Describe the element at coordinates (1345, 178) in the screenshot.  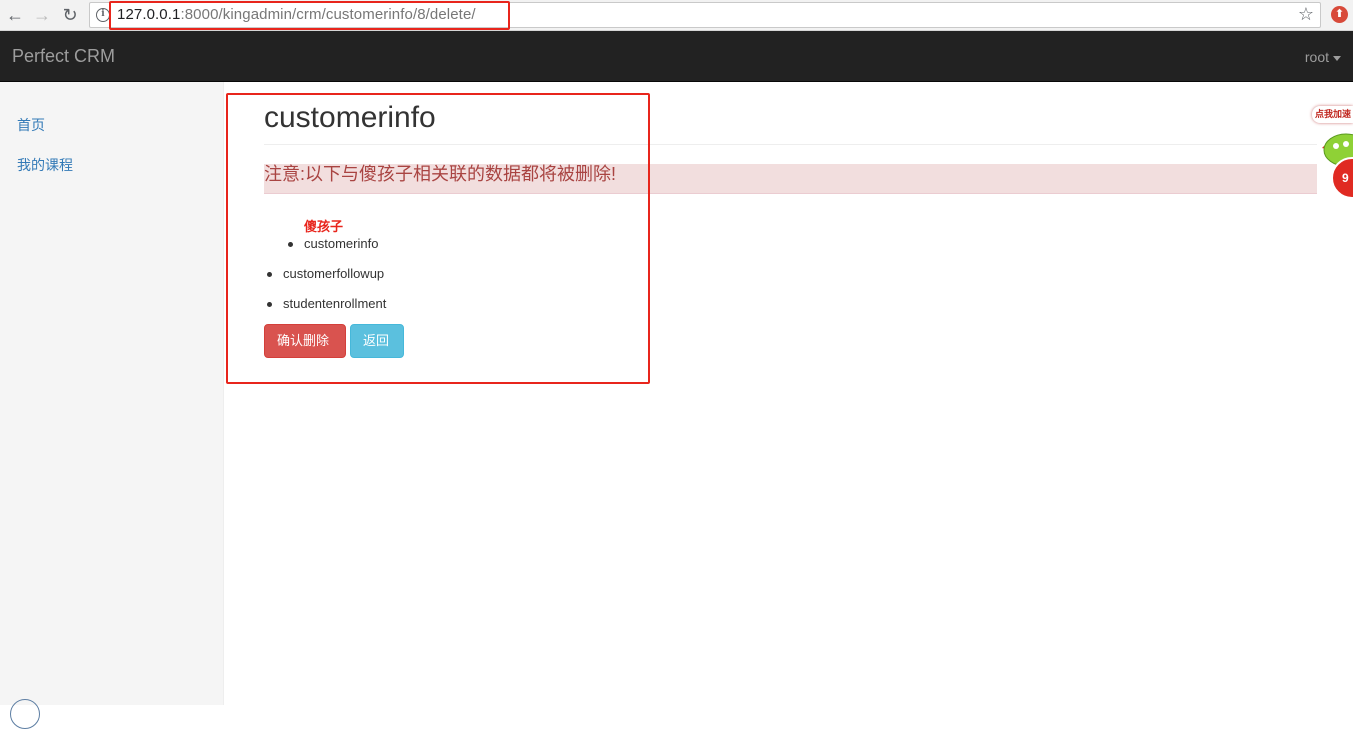
I see `ad-badge-text: 9` at that location.